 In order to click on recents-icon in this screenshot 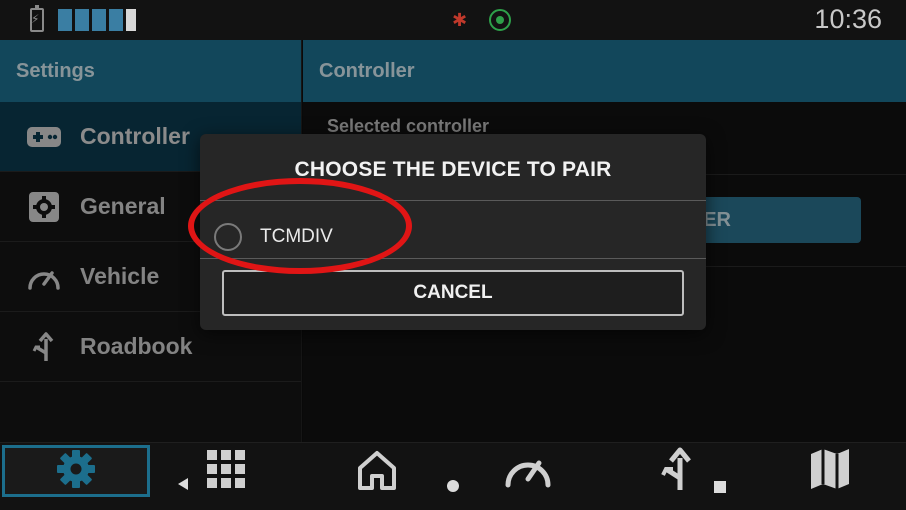, I will do `click(720, 489)`.